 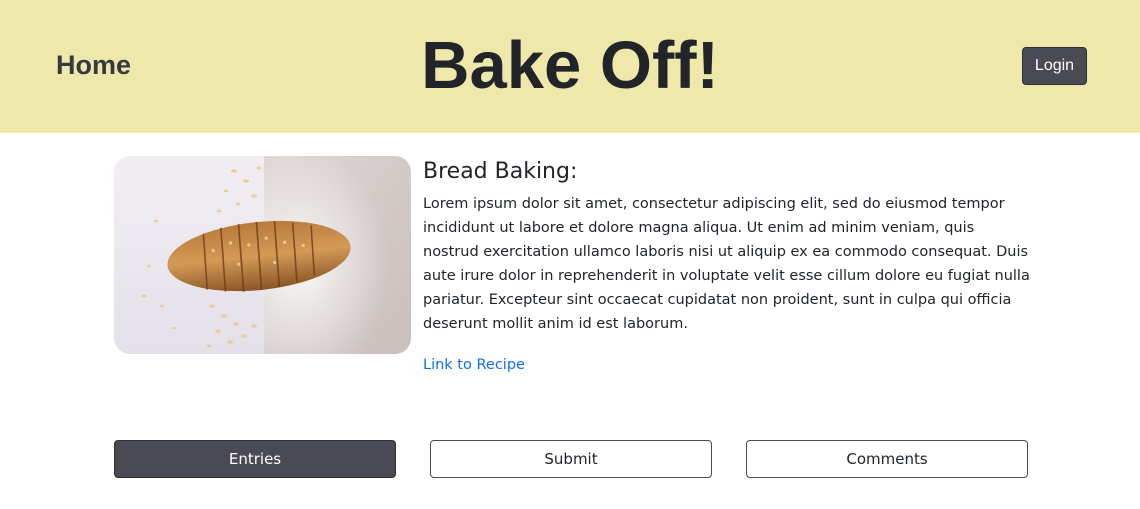 I want to click on sliced-bread-image, so click(x=262, y=255).